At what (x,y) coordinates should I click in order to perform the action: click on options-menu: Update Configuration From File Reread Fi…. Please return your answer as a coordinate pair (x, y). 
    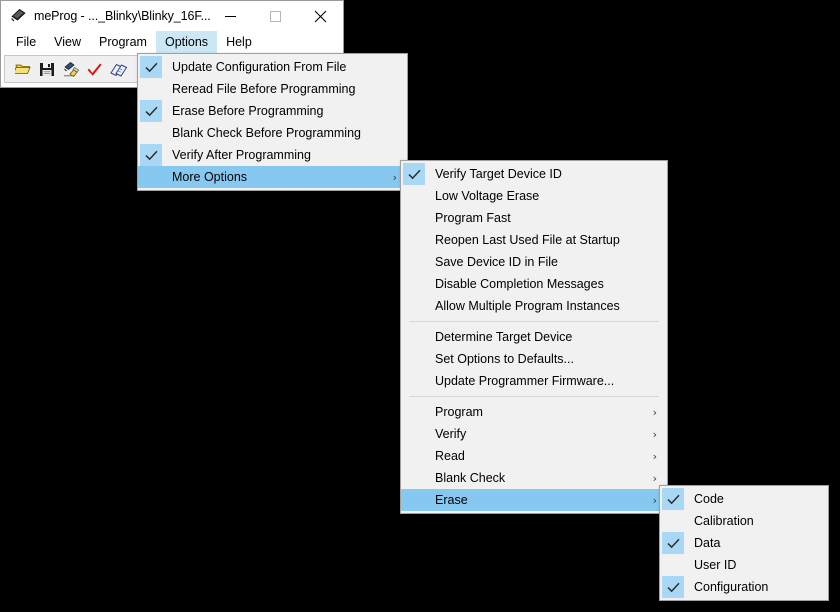
    Looking at the image, I should click on (272, 122).